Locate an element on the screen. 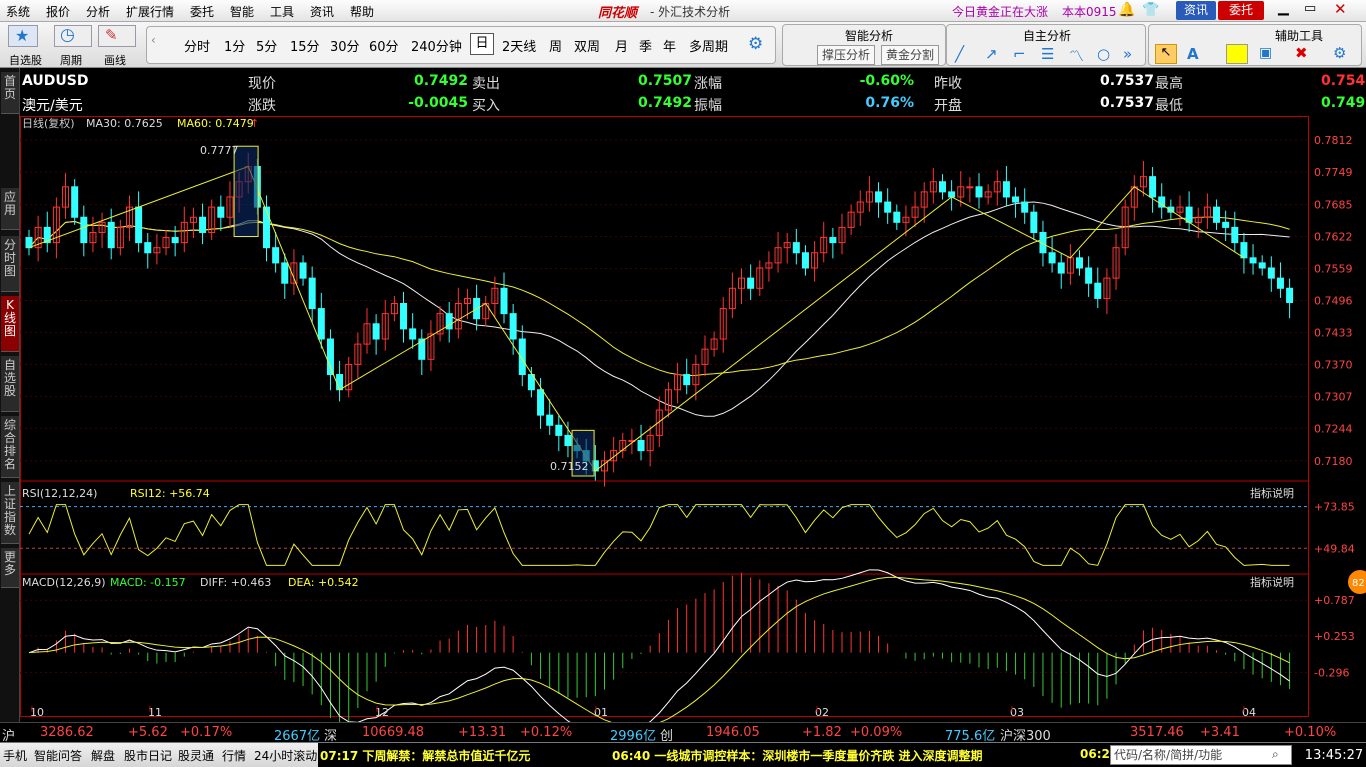 Image resolution: width=1366 pixels, height=767 pixels. cursor-icon: ↖ is located at coordinates (1166, 54).